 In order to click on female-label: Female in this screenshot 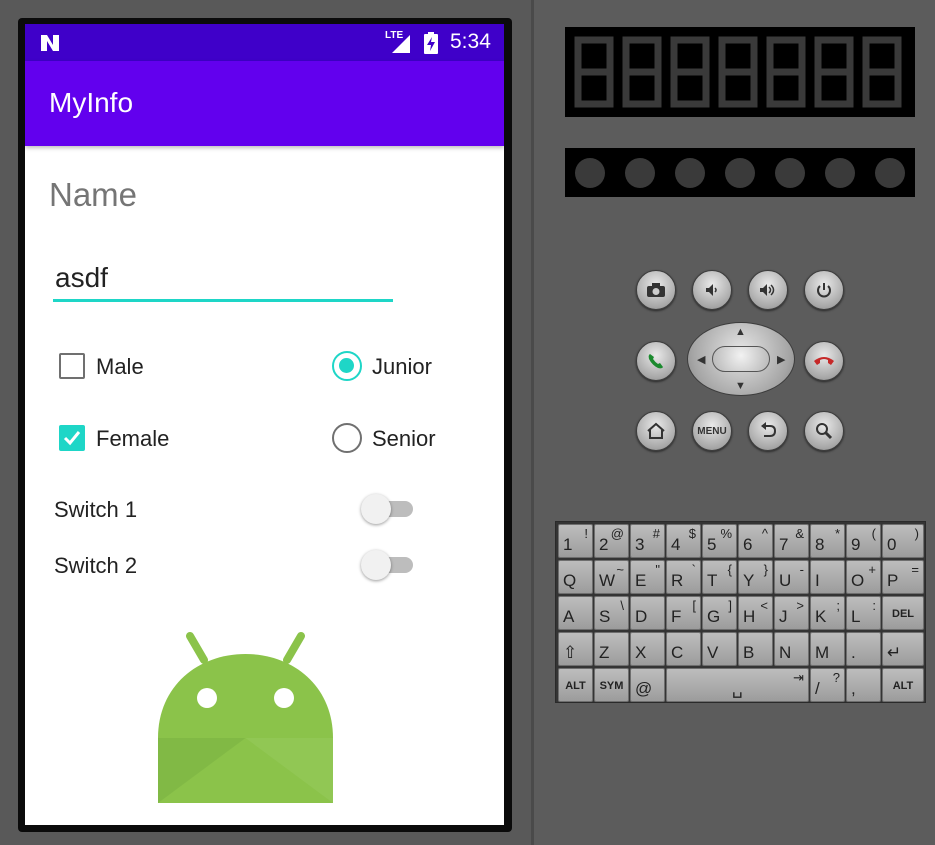, I will do `click(133, 438)`.